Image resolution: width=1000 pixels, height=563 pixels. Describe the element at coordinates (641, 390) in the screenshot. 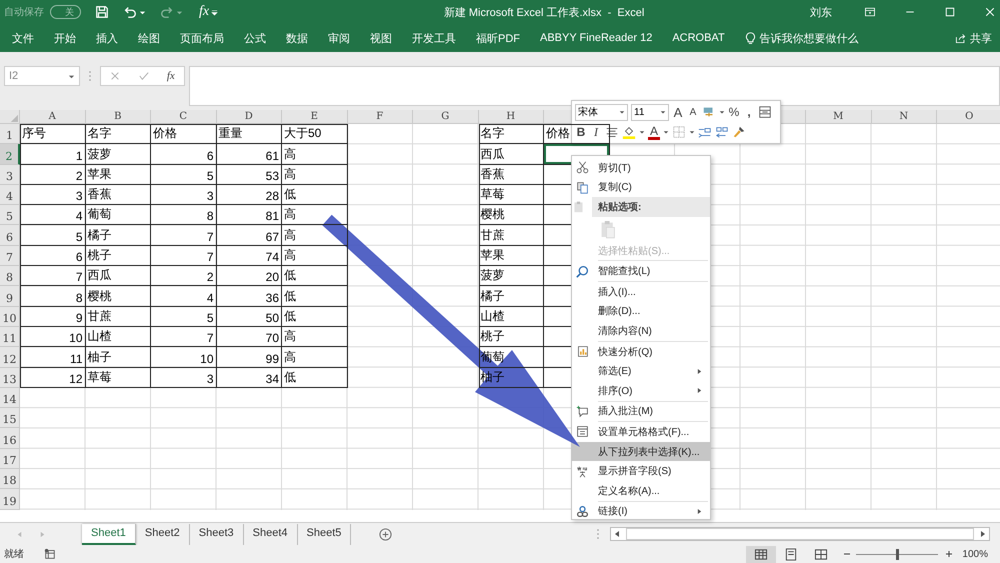

I see `menu-item: 排序(O)` at that location.